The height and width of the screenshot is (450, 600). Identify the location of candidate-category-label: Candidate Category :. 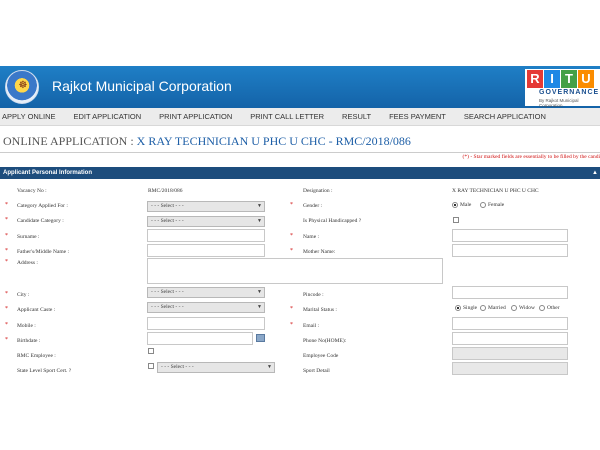
(40, 221).